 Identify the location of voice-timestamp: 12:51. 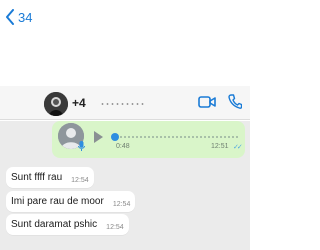
(220, 146).